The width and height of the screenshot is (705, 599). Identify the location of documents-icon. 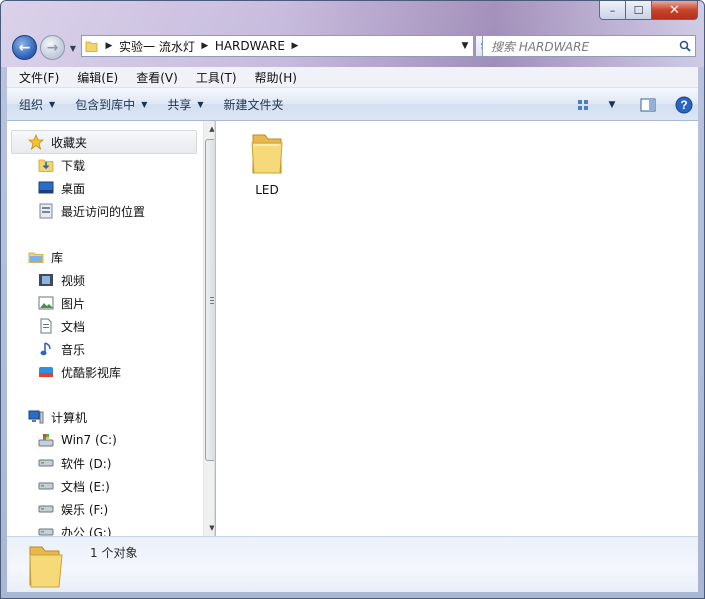
(46, 326).